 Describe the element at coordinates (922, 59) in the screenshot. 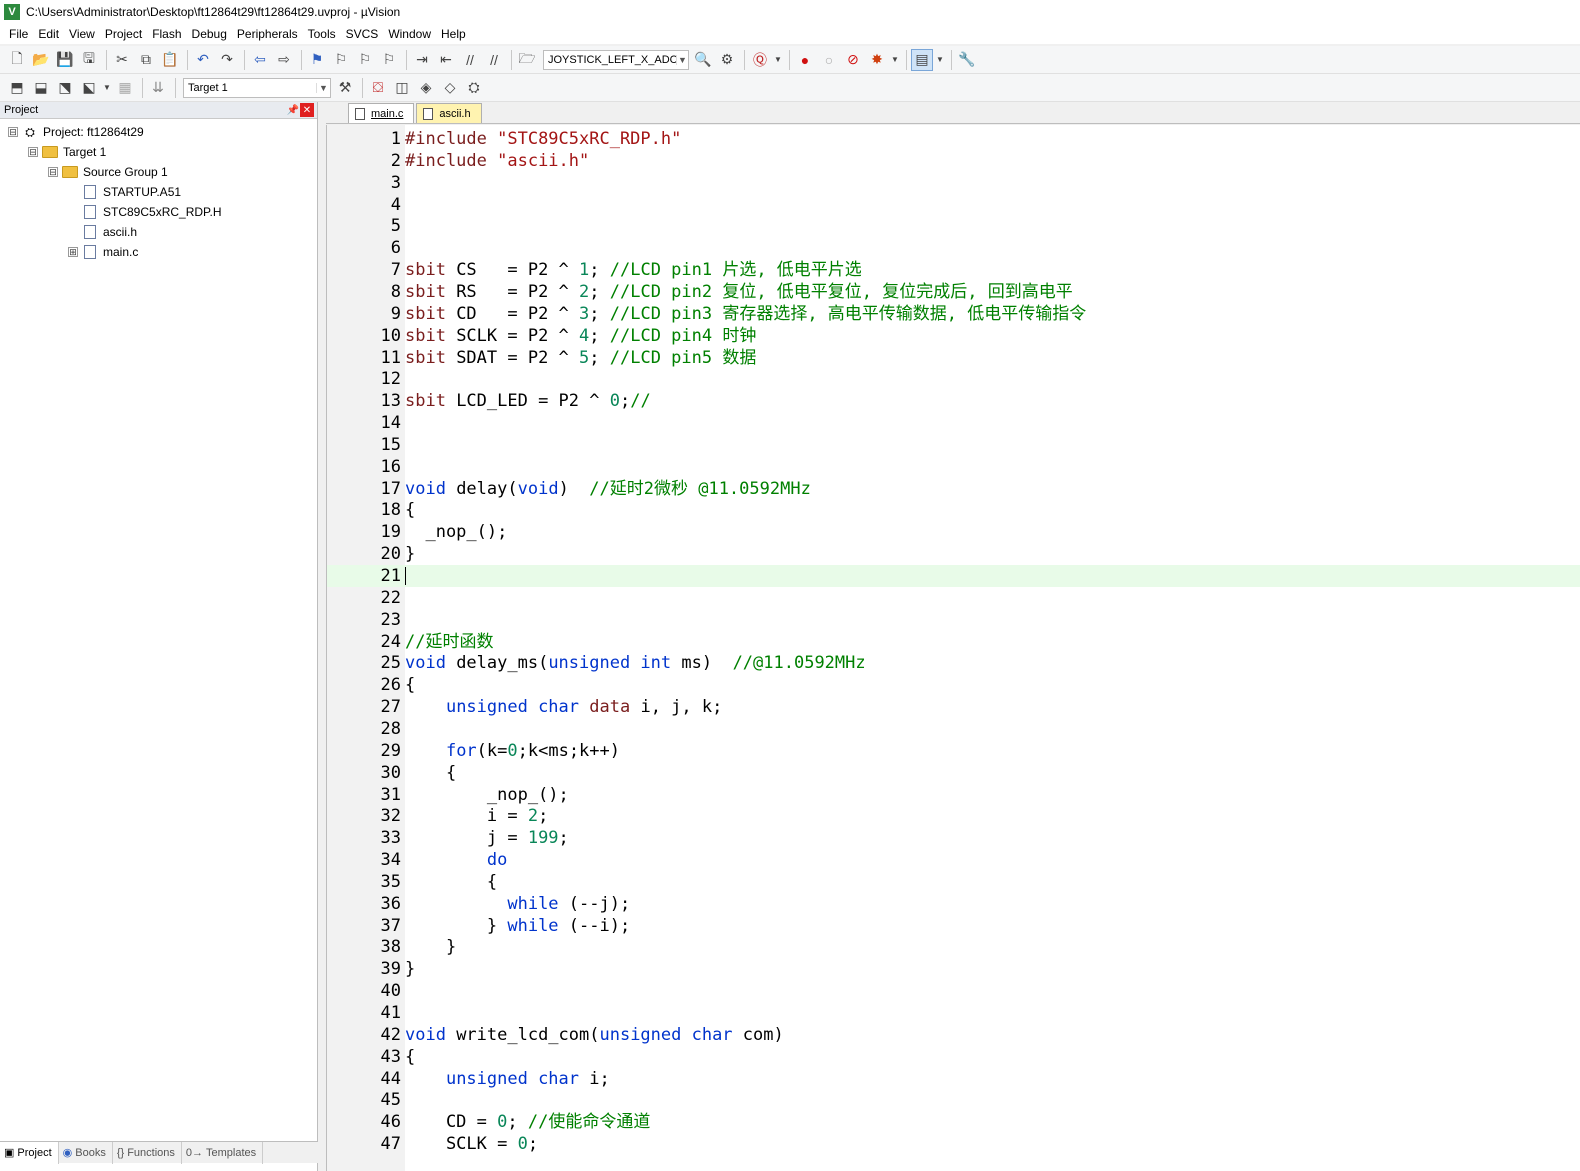

I see `window-layout-icon: ▤` at that location.